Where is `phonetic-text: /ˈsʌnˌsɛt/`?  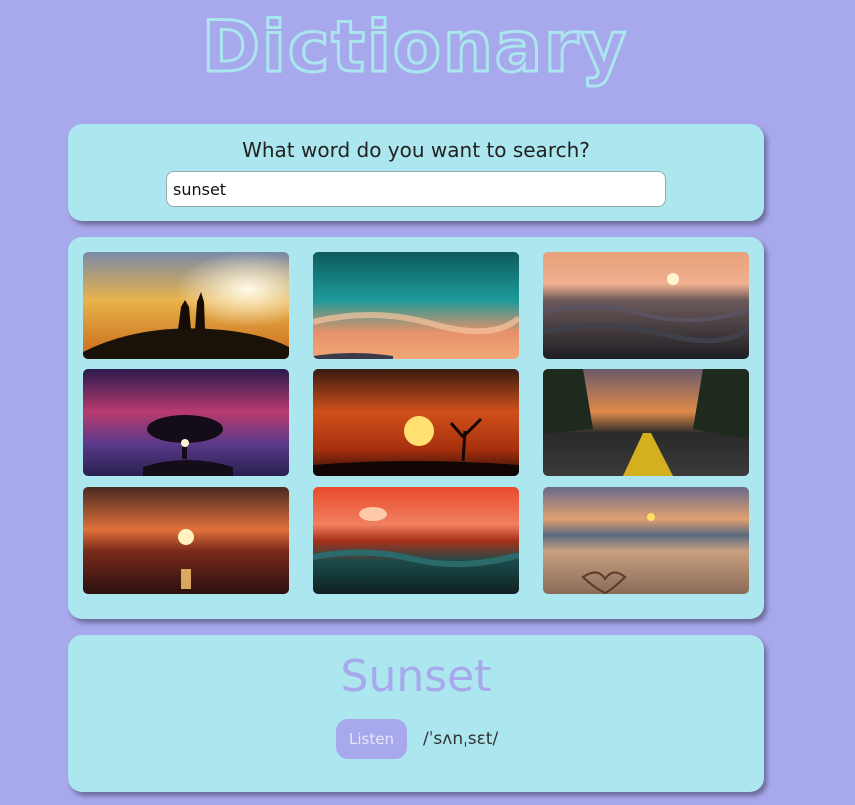
phonetic-text: /ˈsʌnˌsɛt/ is located at coordinates (461, 739).